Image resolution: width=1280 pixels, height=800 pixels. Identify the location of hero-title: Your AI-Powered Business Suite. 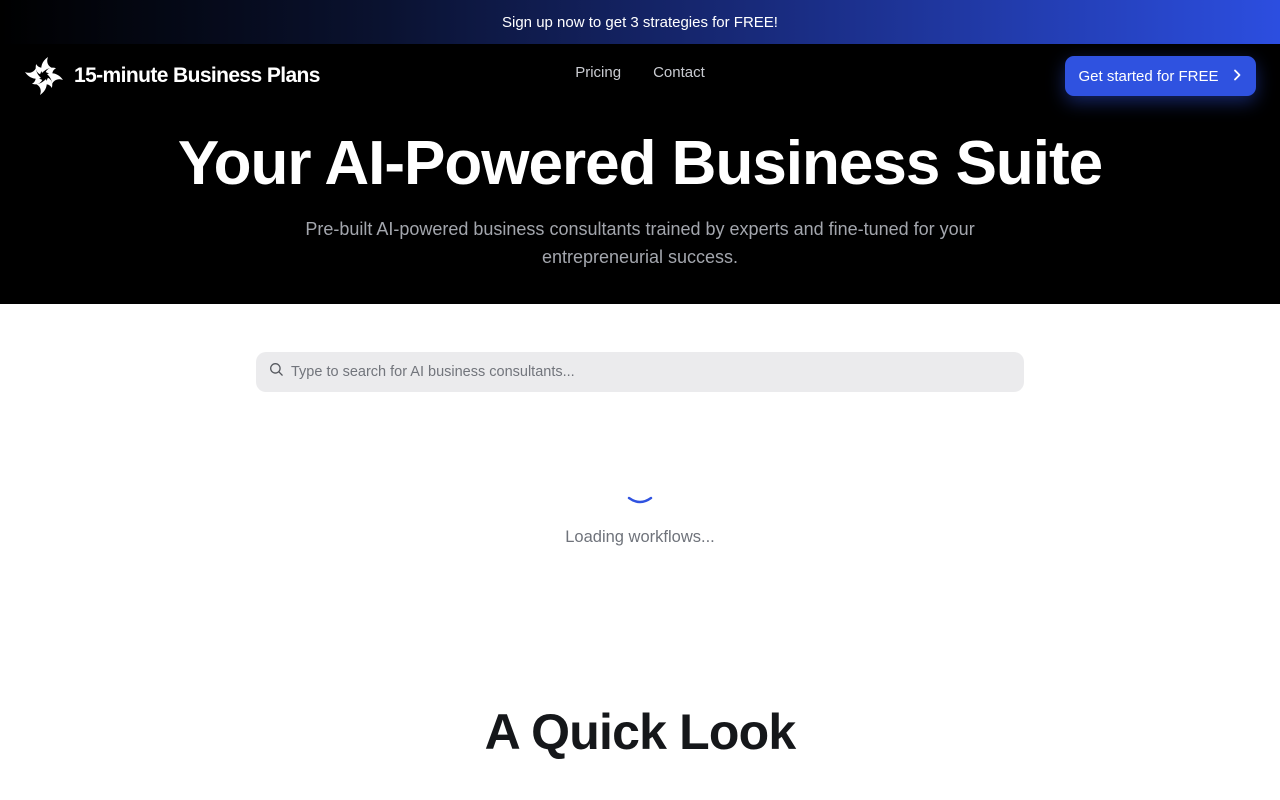
(640, 163).